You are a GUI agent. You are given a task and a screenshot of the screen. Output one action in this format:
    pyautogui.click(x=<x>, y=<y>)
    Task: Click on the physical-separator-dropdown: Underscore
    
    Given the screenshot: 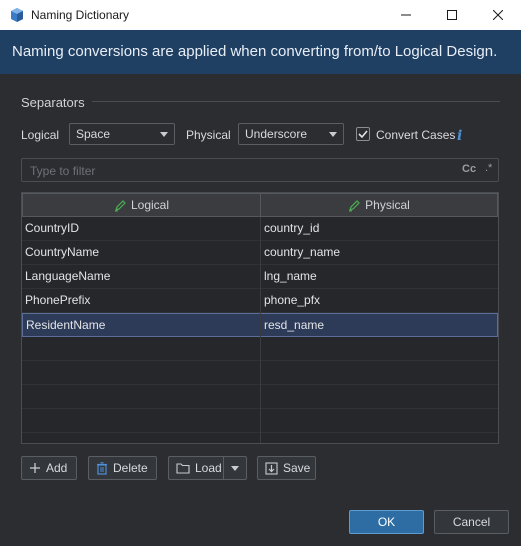 What is the action you would take?
    pyautogui.click(x=291, y=134)
    